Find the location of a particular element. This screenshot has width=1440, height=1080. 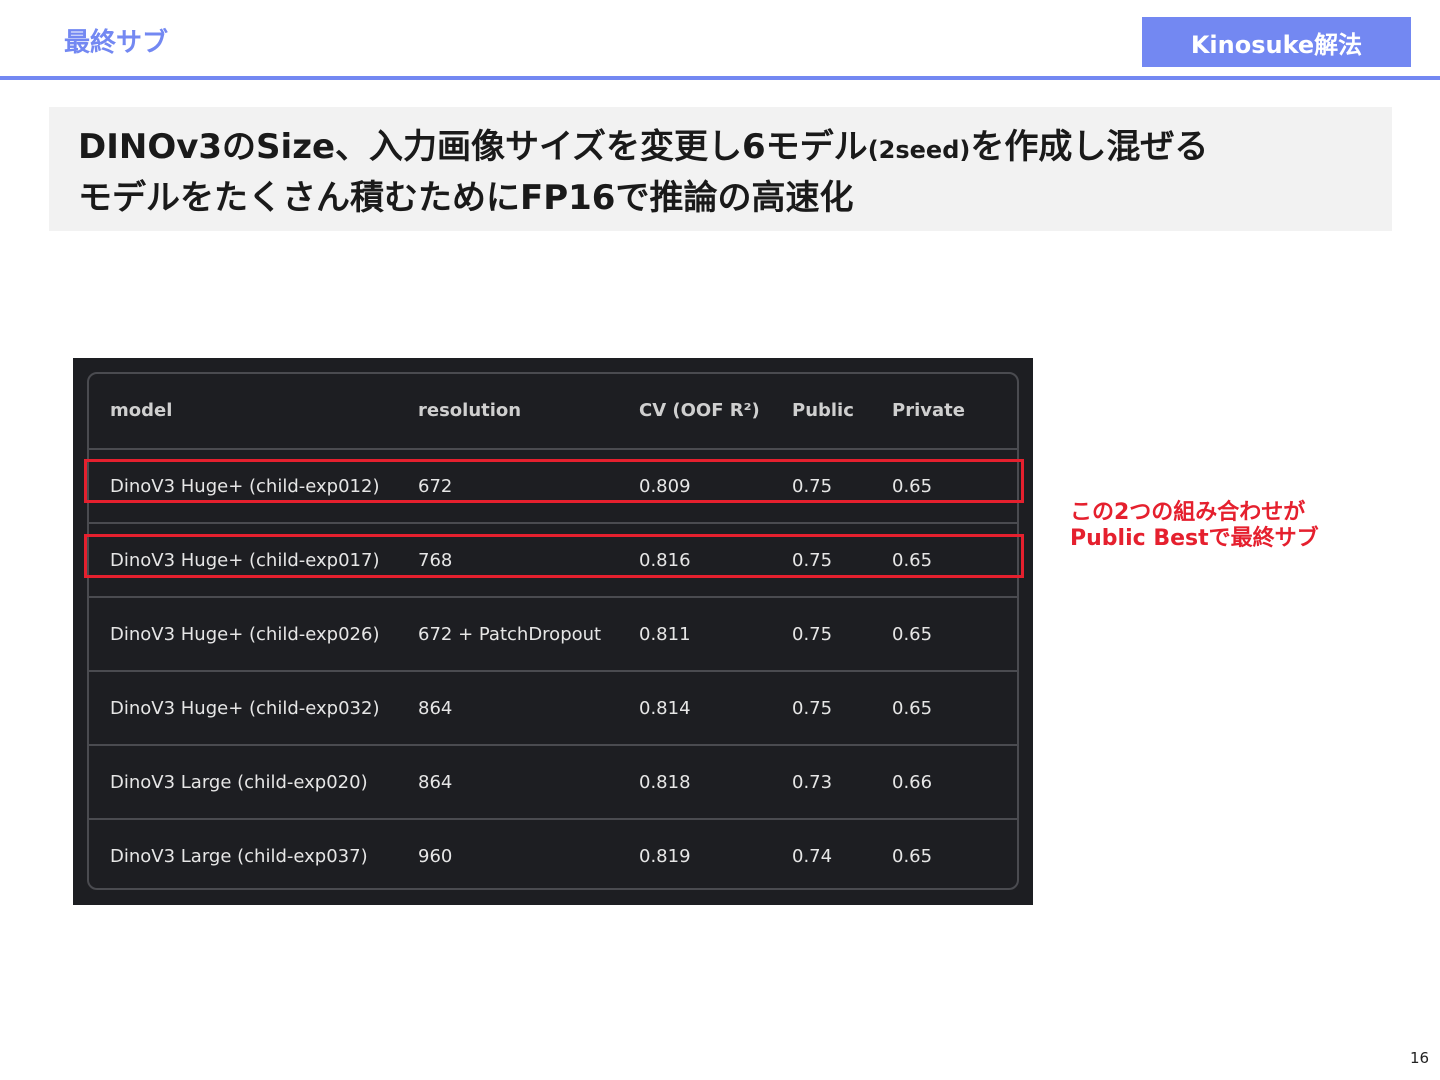

cell-cv: 0.819 is located at coordinates (665, 856).